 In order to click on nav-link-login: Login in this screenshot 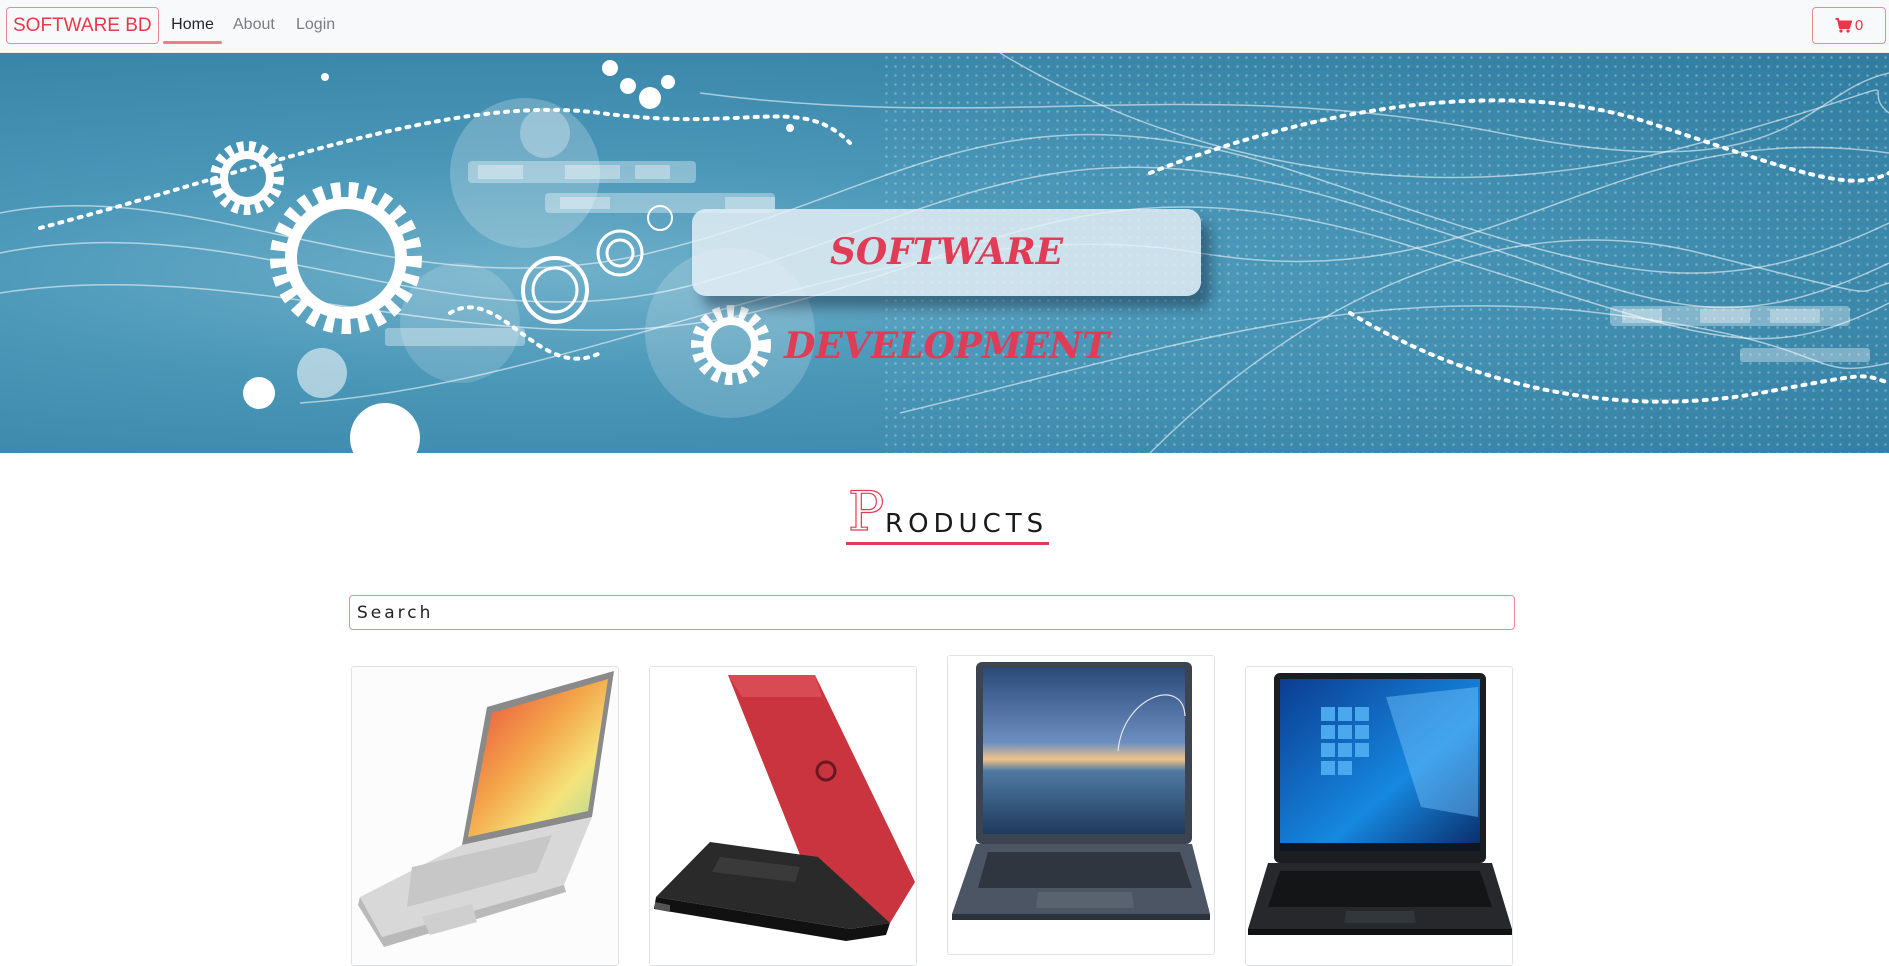, I will do `click(315, 30)`.